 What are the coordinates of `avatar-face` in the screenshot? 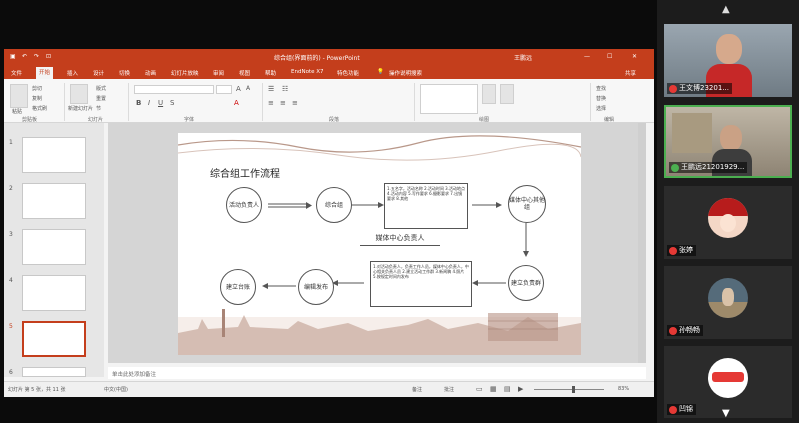 It's located at (728, 223).